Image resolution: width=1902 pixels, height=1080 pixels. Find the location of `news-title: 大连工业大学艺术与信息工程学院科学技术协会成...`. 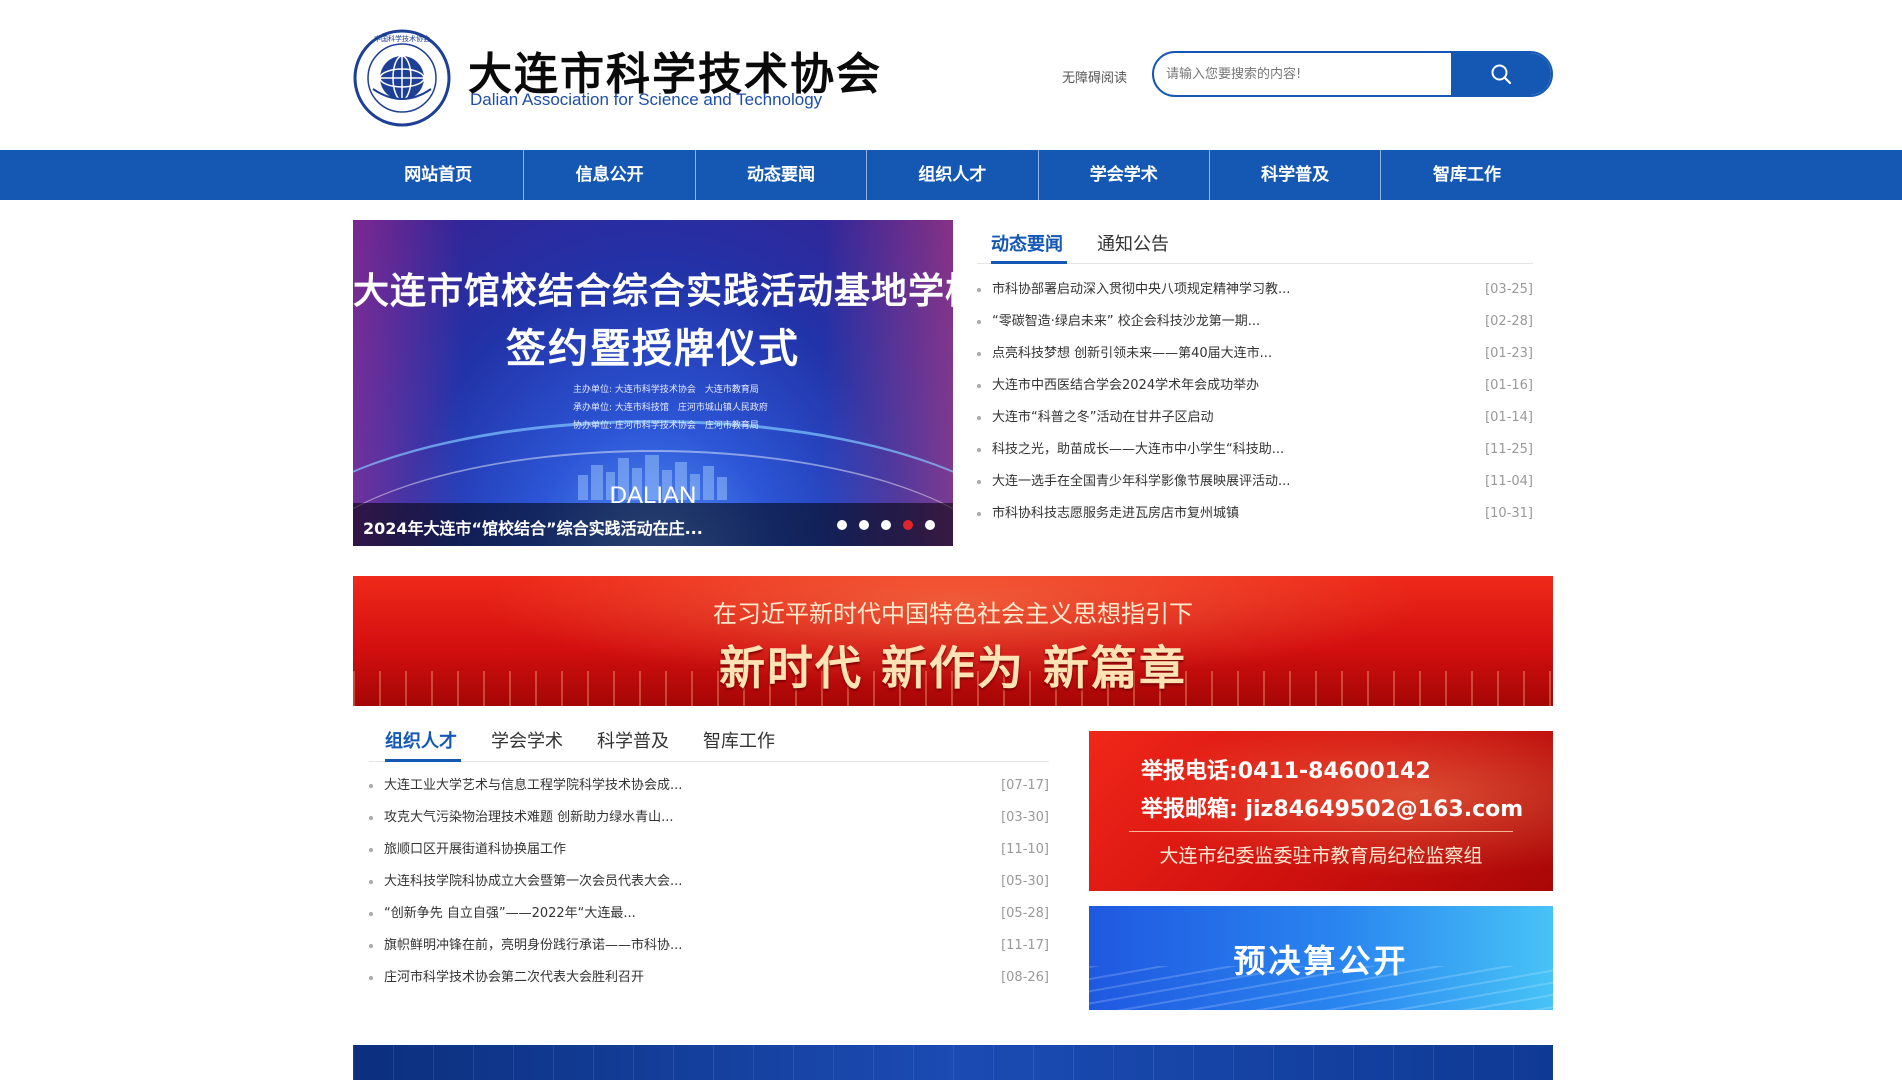

news-title: 大连工业大学艺术与信息工程学院科学技术协会成... is located at coordinates (533, 786).